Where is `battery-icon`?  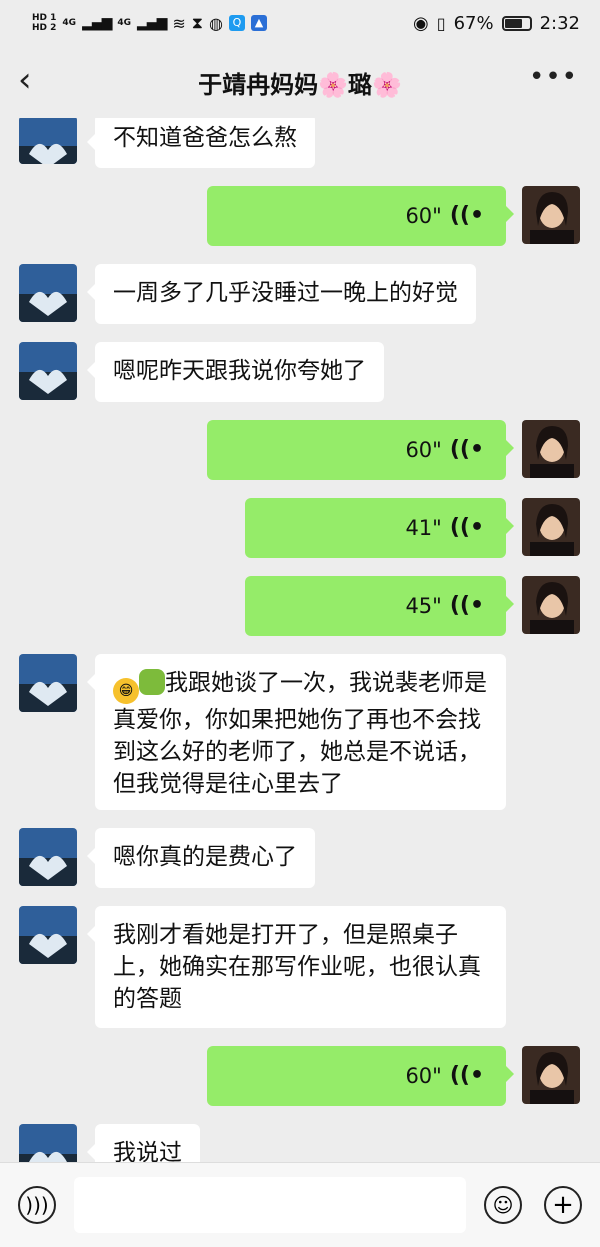 battery-icon is located at coordinates (516, 23).